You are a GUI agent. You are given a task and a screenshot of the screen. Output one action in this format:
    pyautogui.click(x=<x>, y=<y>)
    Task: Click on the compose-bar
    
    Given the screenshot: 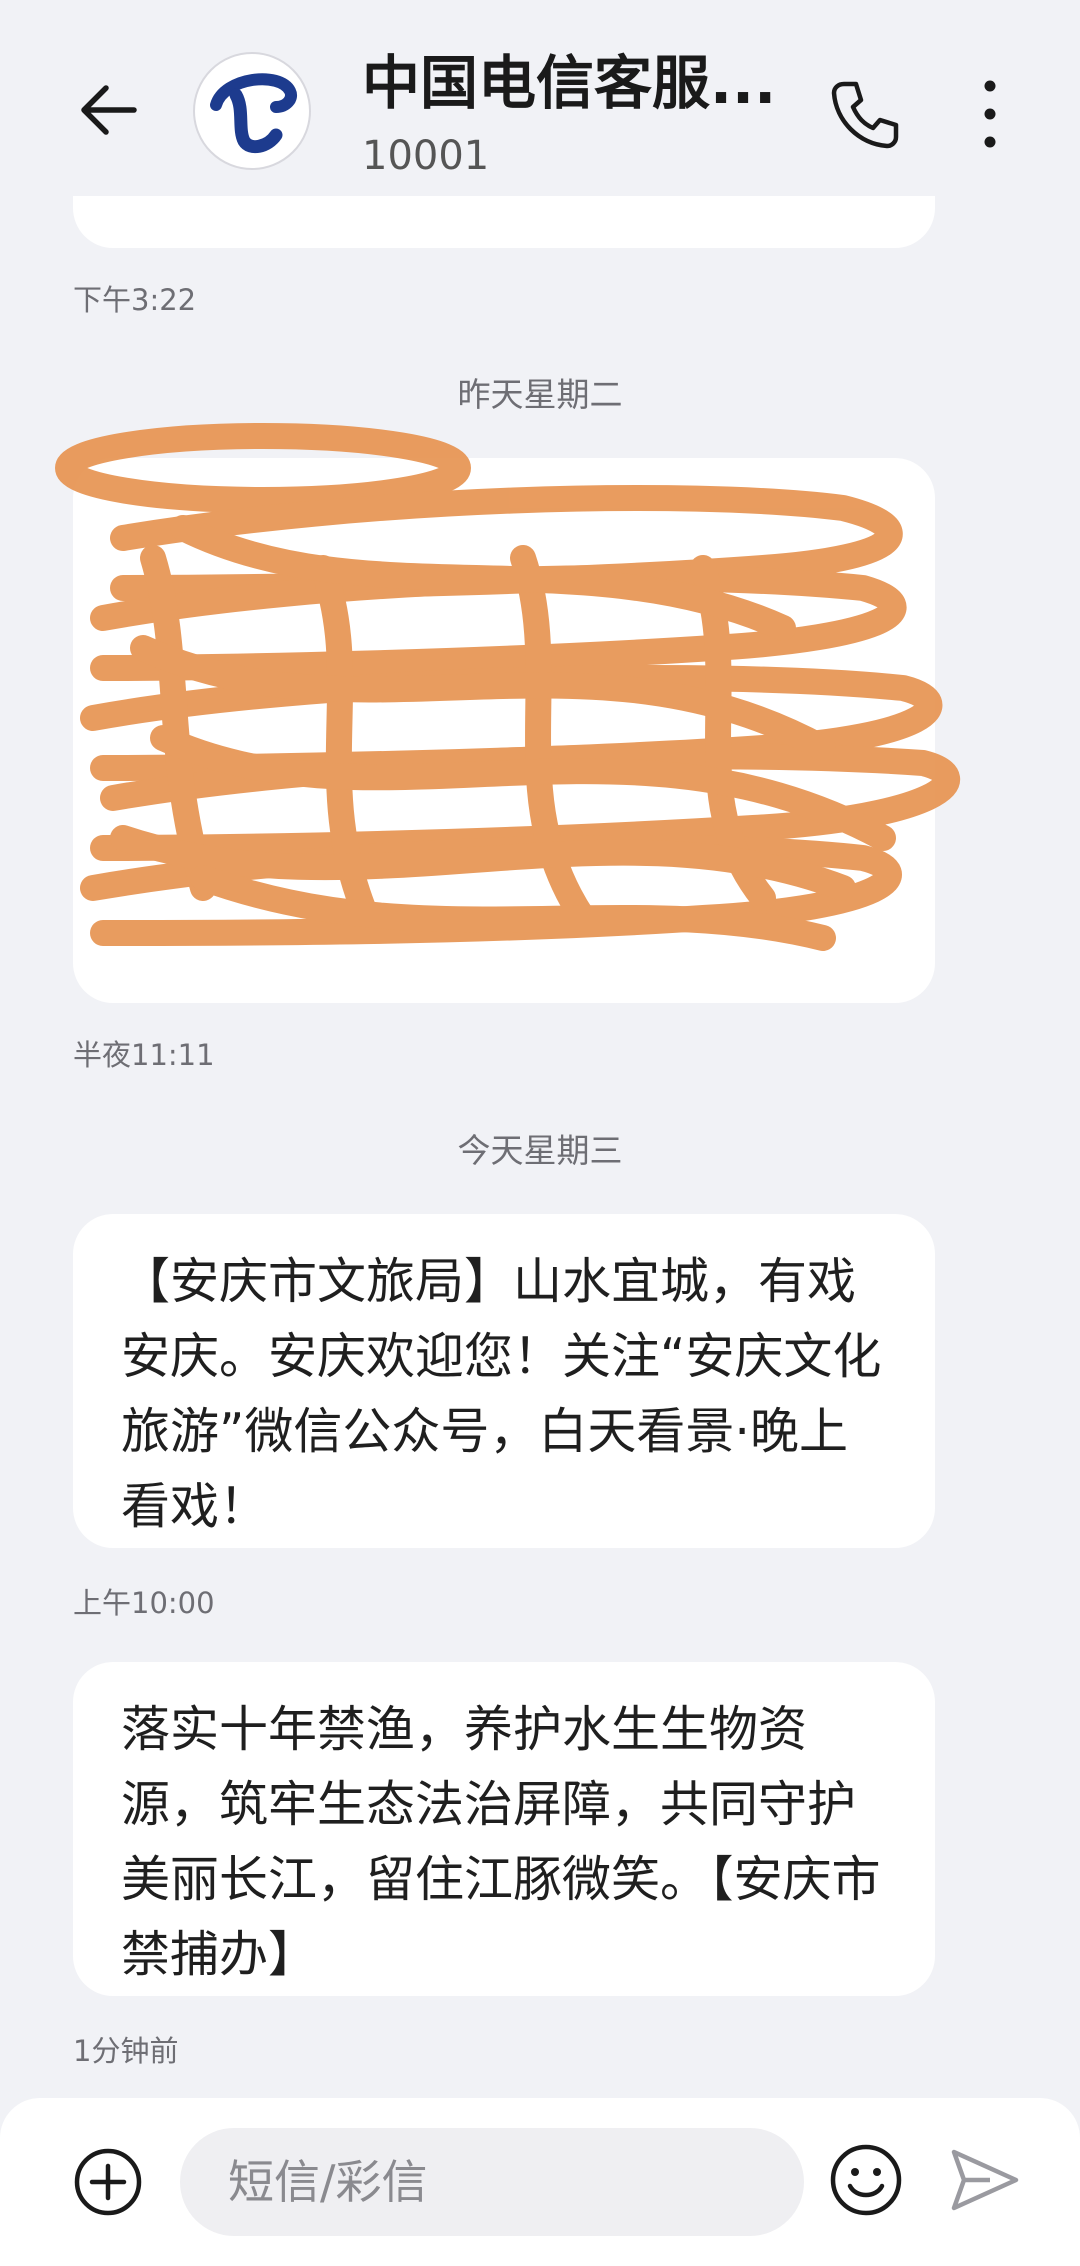 What is the action you would take?
    pyautogui.click(x=540, y=2182)
    